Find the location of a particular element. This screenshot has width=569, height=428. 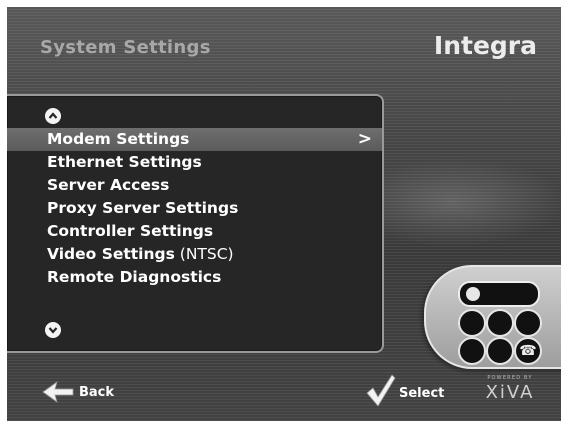

menu-item-label: Ethernet Settings is located at coordinates (124, 162).